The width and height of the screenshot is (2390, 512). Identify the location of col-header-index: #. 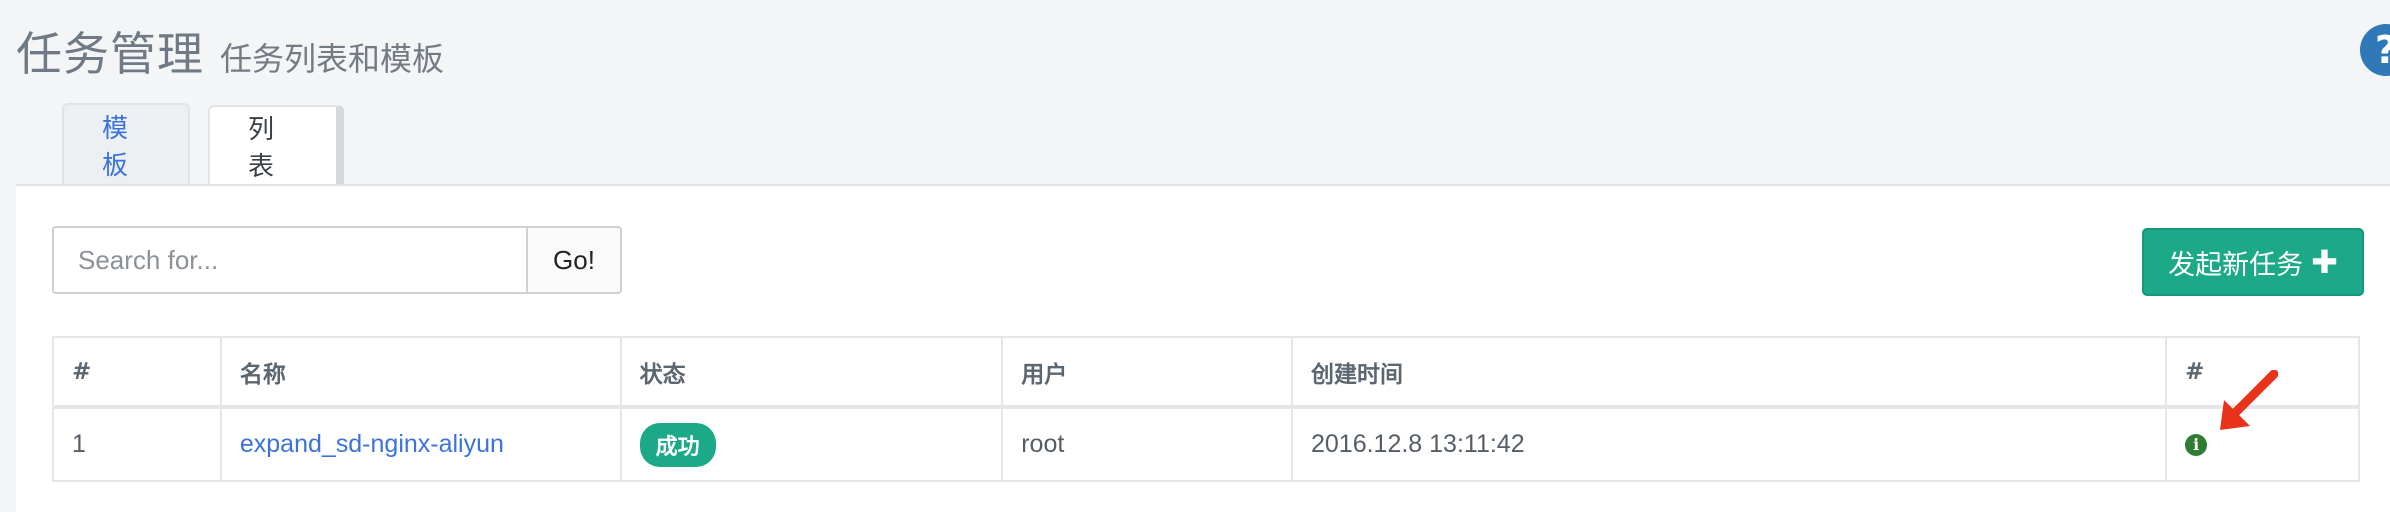
(137, 372).